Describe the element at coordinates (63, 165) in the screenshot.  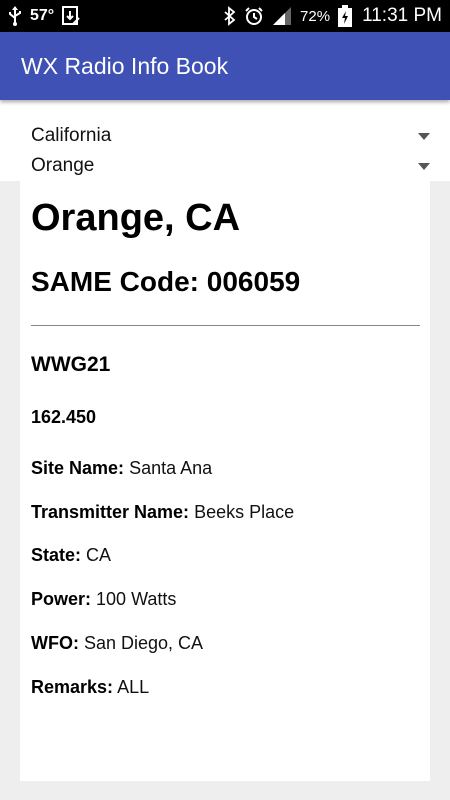
I see `county-spinner-value: Orange` at that location.